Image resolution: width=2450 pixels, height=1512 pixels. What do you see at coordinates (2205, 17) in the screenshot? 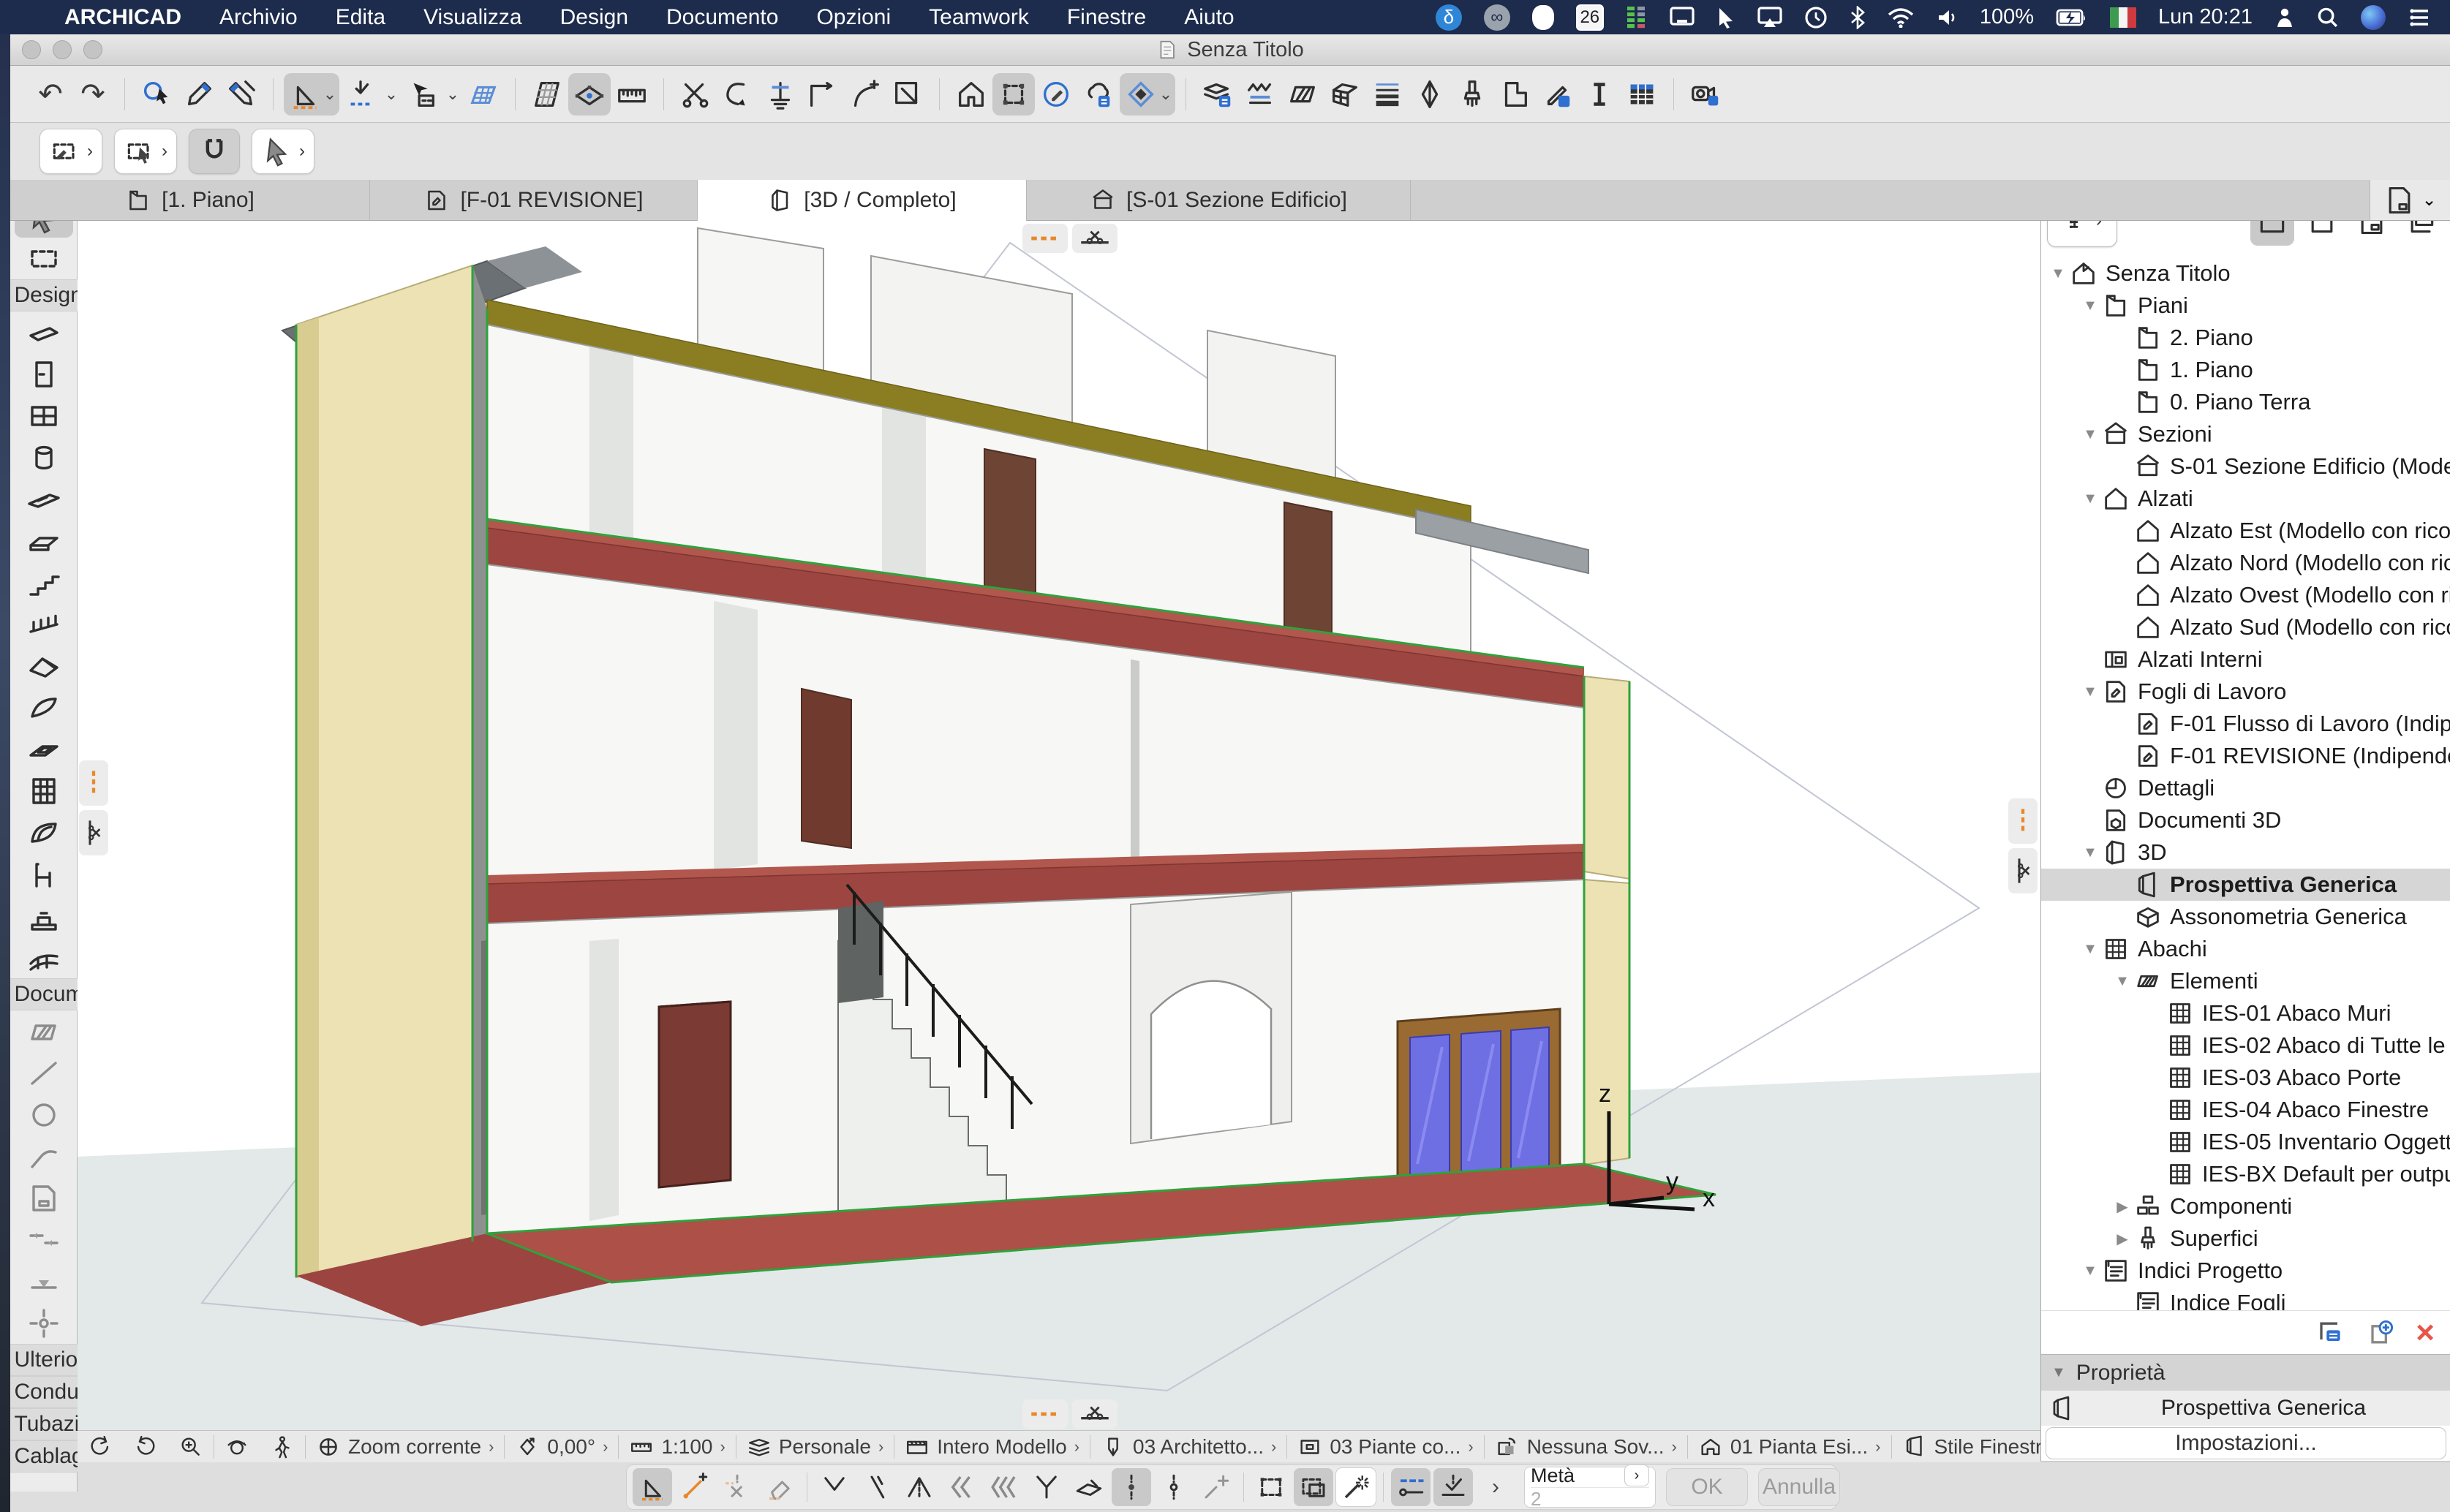
I see `menu-clock: Lun 20:21` at bounding box center [2205, 17].